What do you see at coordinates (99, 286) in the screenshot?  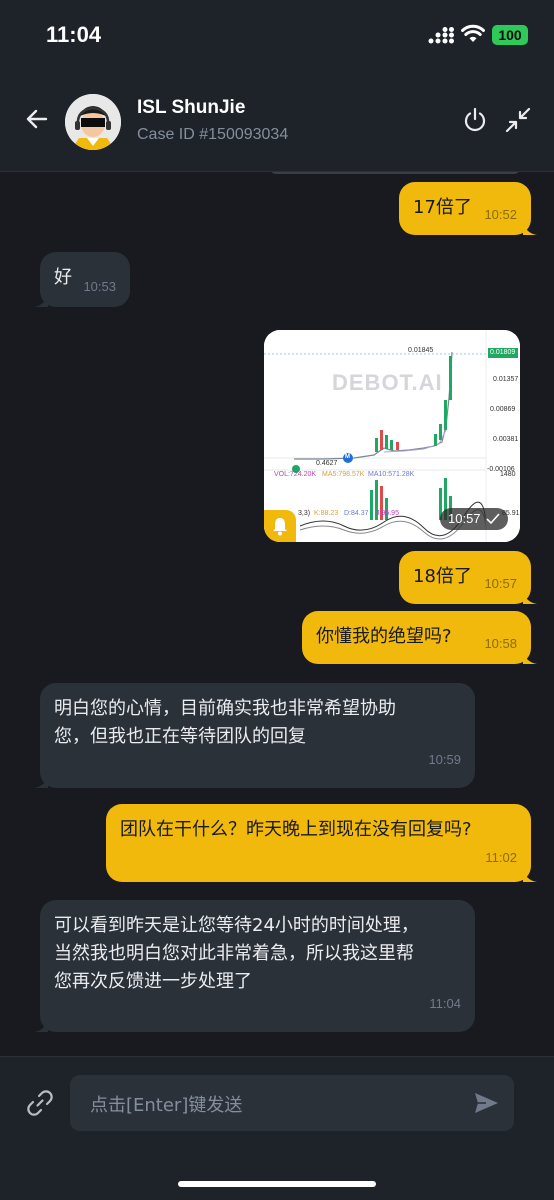 I see `message-time: 10:53` at bounding box center [99, 286].